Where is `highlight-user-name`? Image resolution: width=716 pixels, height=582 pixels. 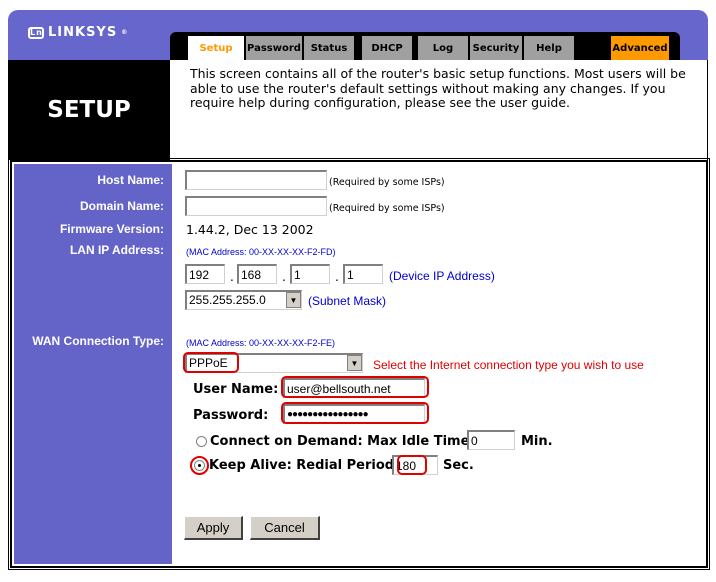
highlight-user-name is located at coordinates (355, 387).